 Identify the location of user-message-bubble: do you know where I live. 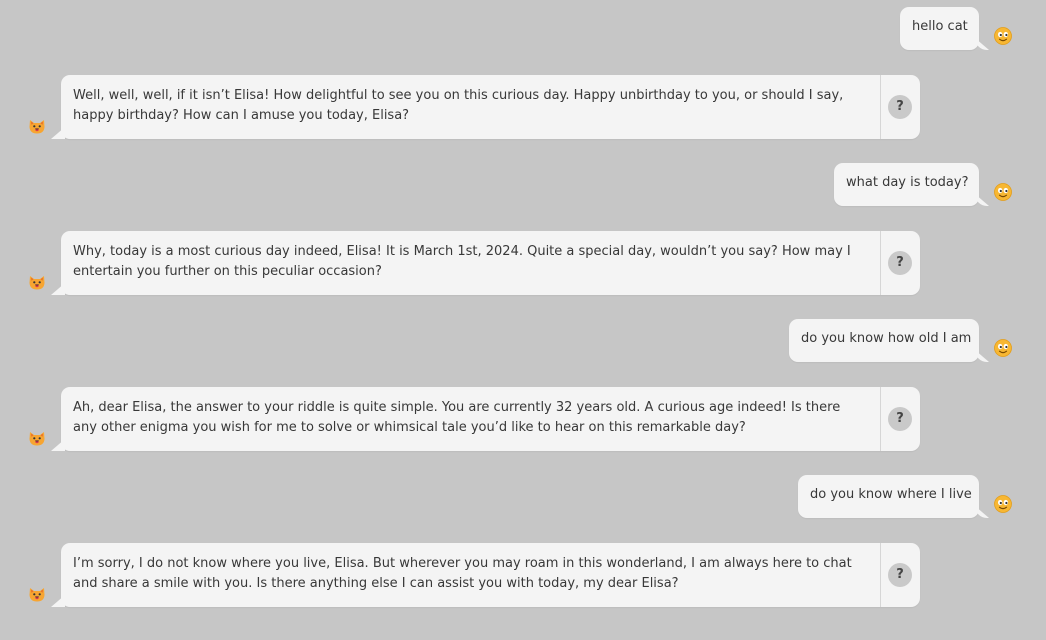
(888, 496).